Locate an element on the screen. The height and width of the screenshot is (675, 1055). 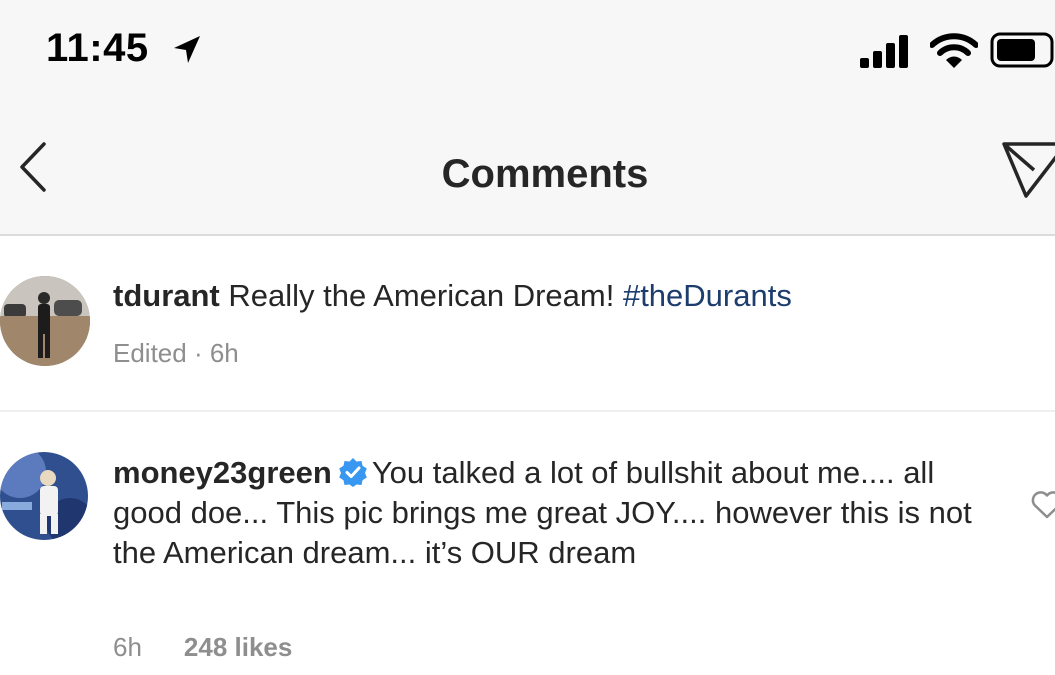
avatar-tdurant is located at coordinates (45, 321).